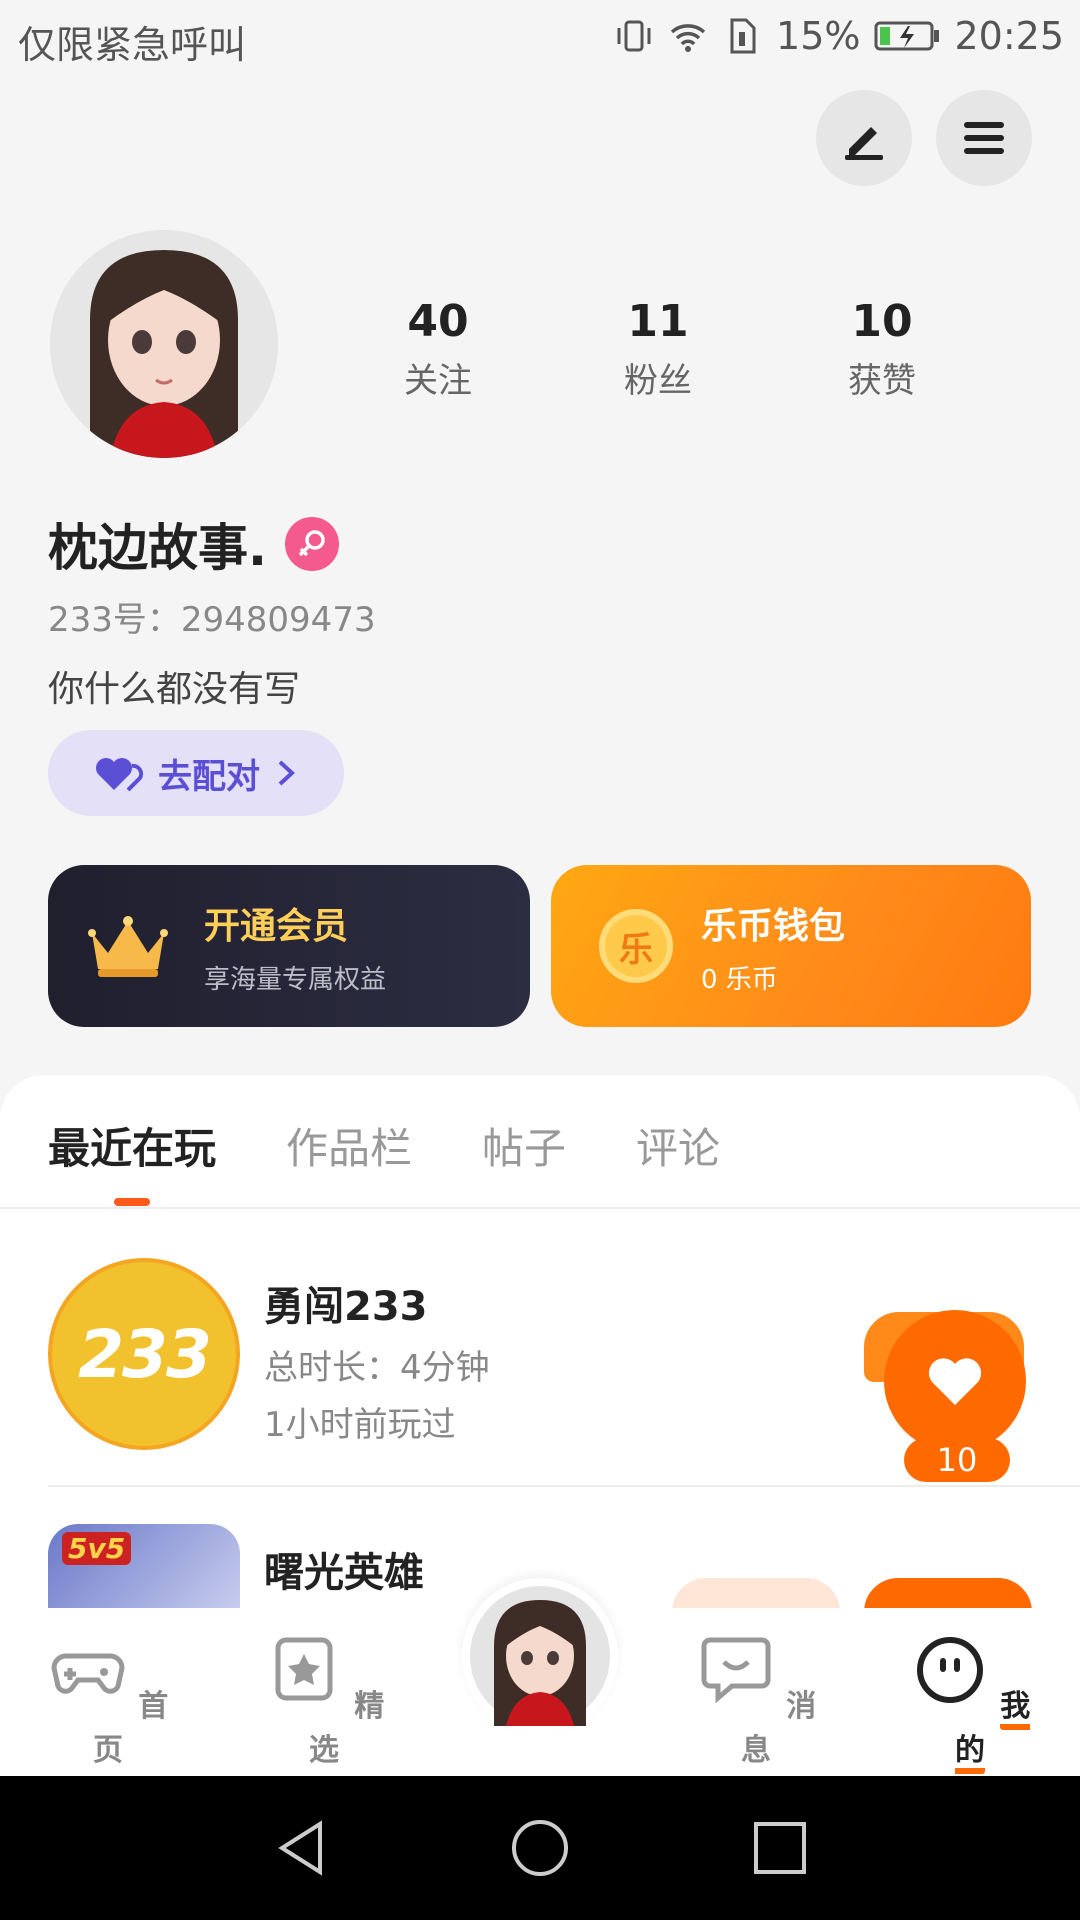 The height and width of the screenshot is (1920, 1080). I want to click on coin-icon-char: 乐, so click(636, 949).